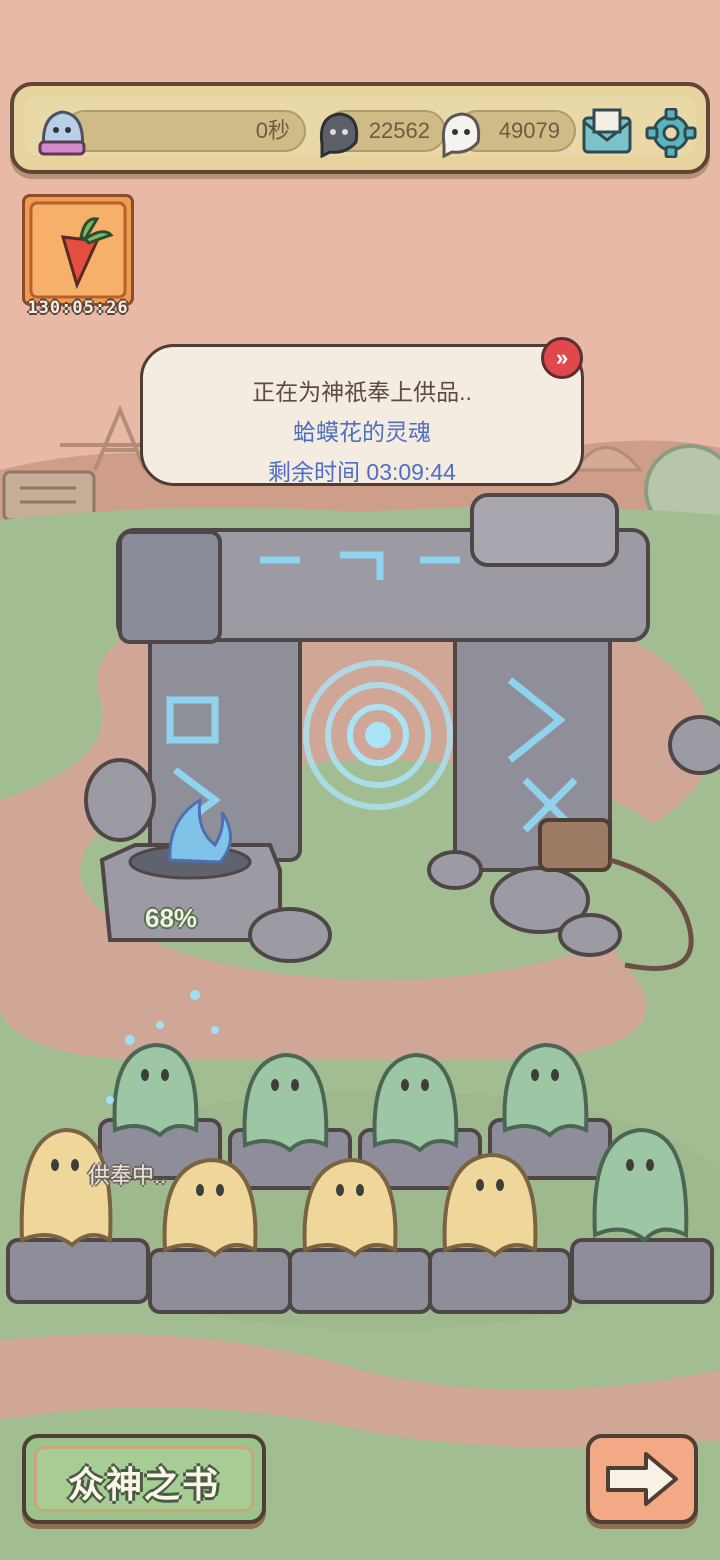 The height and width of the screenshot is (1560, 720). What do you see at coordinates (671, 133) in the screenshot?
I see `gear-icon` at bounding box center [671, 133].